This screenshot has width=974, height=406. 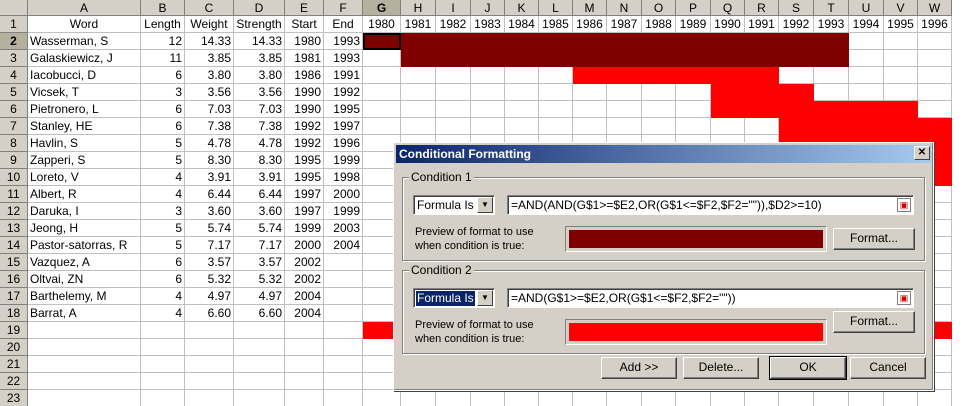 What do you see at coordinates (163, 92) in the screenshot?
I see `value-cell: 3` at bounding box center [163, 92].